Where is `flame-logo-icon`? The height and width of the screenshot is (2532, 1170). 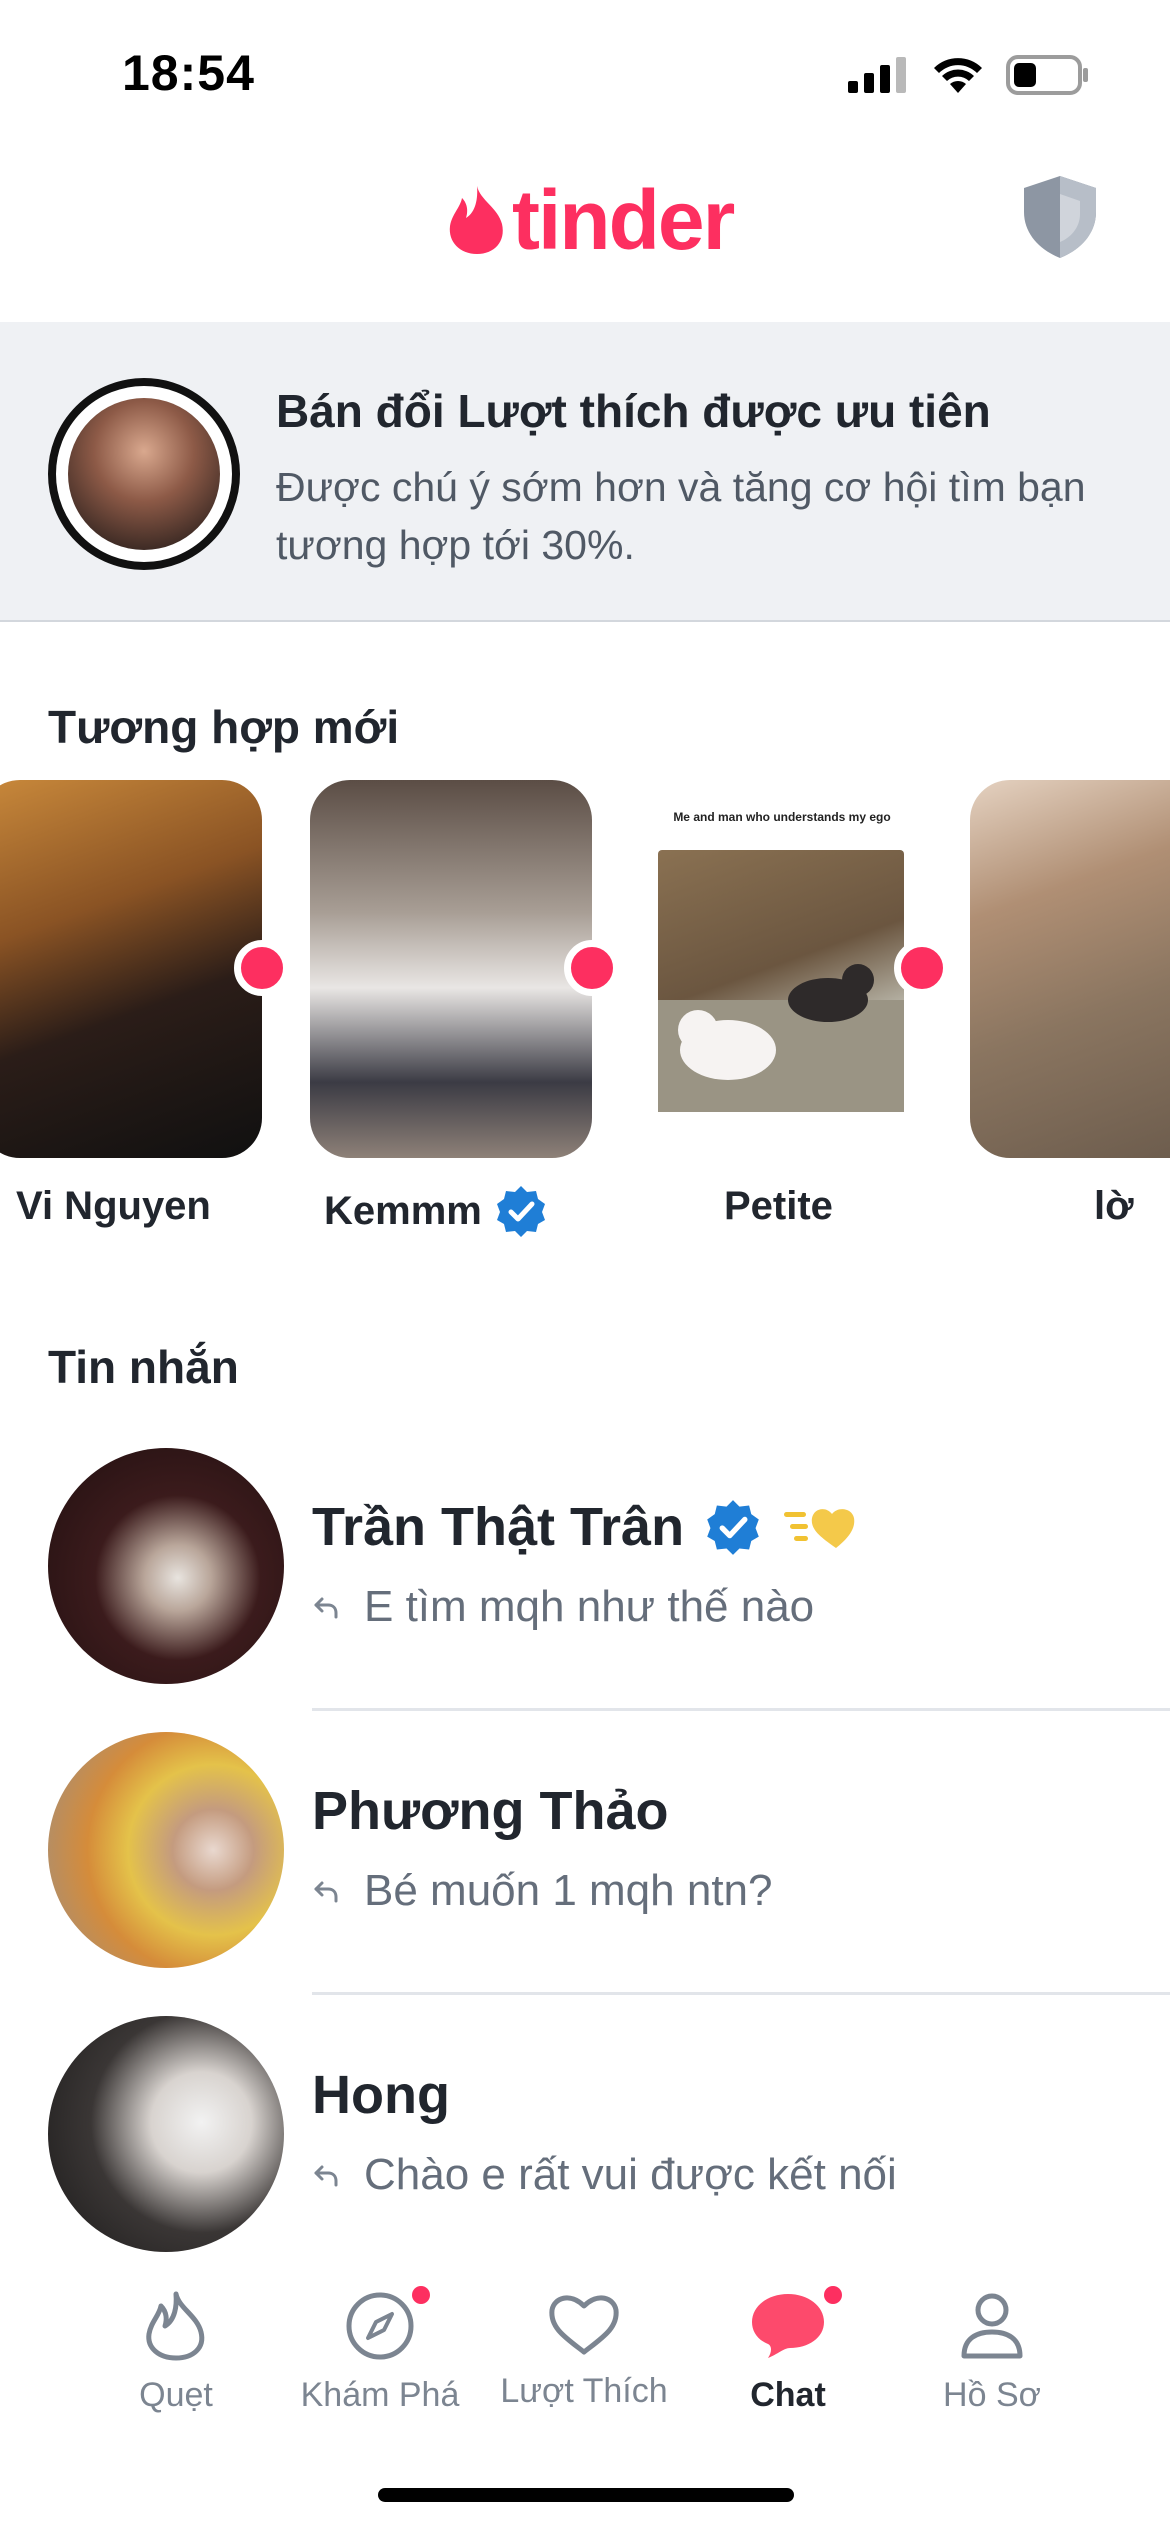
flame-logo-icon is located at coordinates (476, 220).